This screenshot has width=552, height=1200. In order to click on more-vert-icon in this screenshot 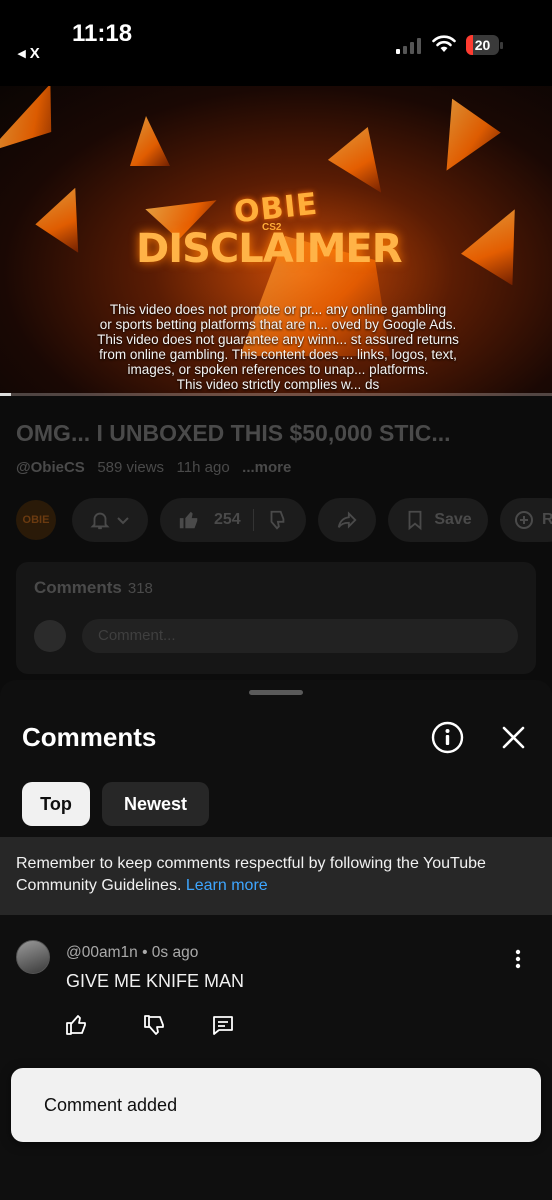, I will do `click(518, 959)`.